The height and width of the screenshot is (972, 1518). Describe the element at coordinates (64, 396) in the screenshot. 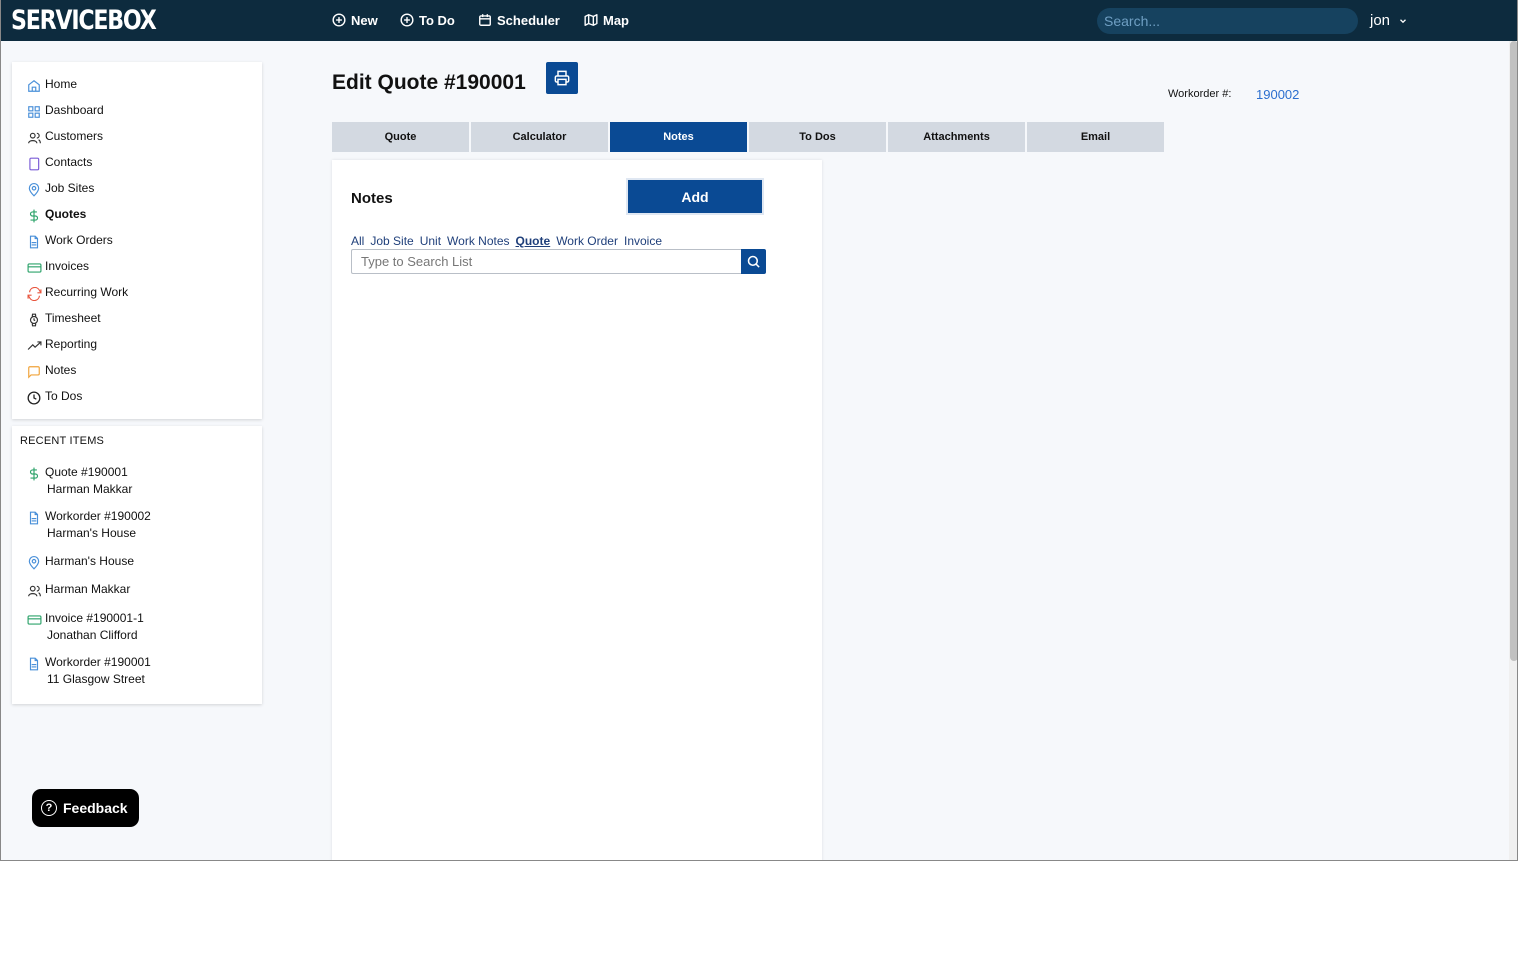

I see `sidebar-item-label: To Dos` at that location.